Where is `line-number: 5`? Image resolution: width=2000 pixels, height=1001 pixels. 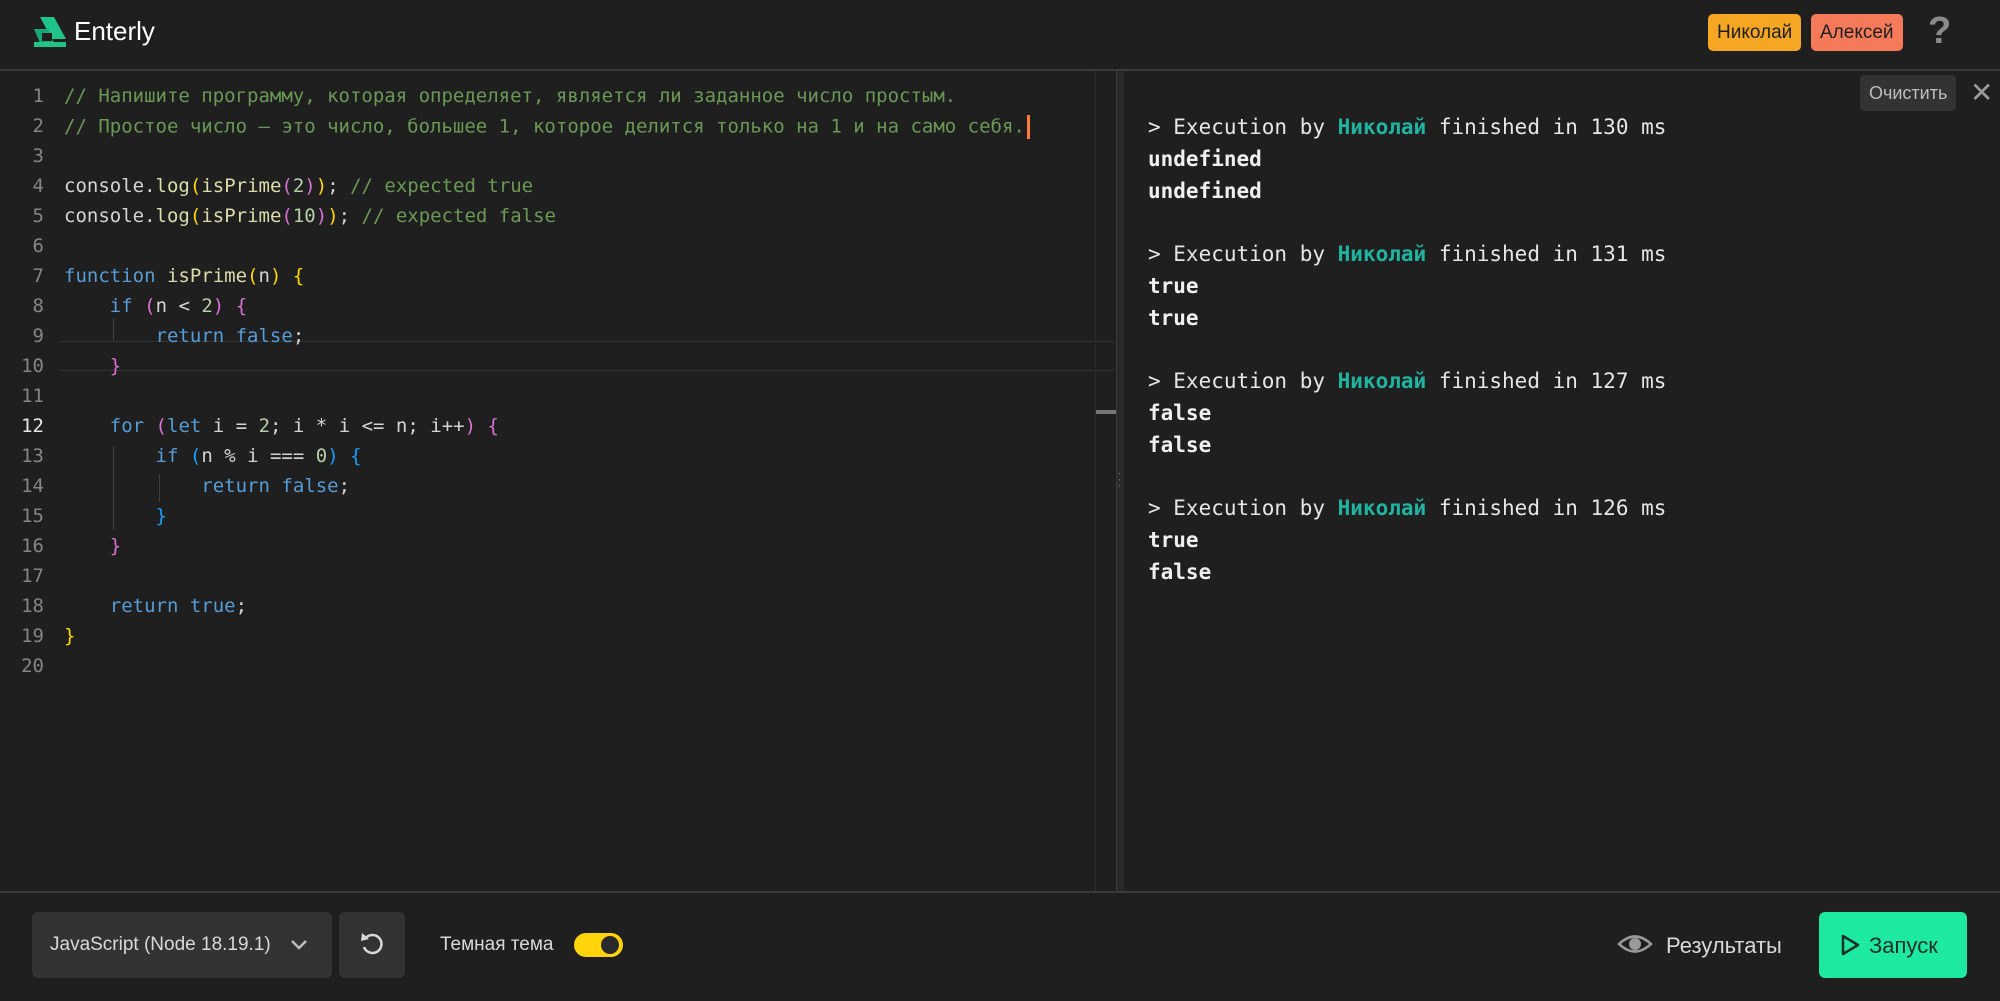 line-number: 5 is located at coordinates (38, 216).